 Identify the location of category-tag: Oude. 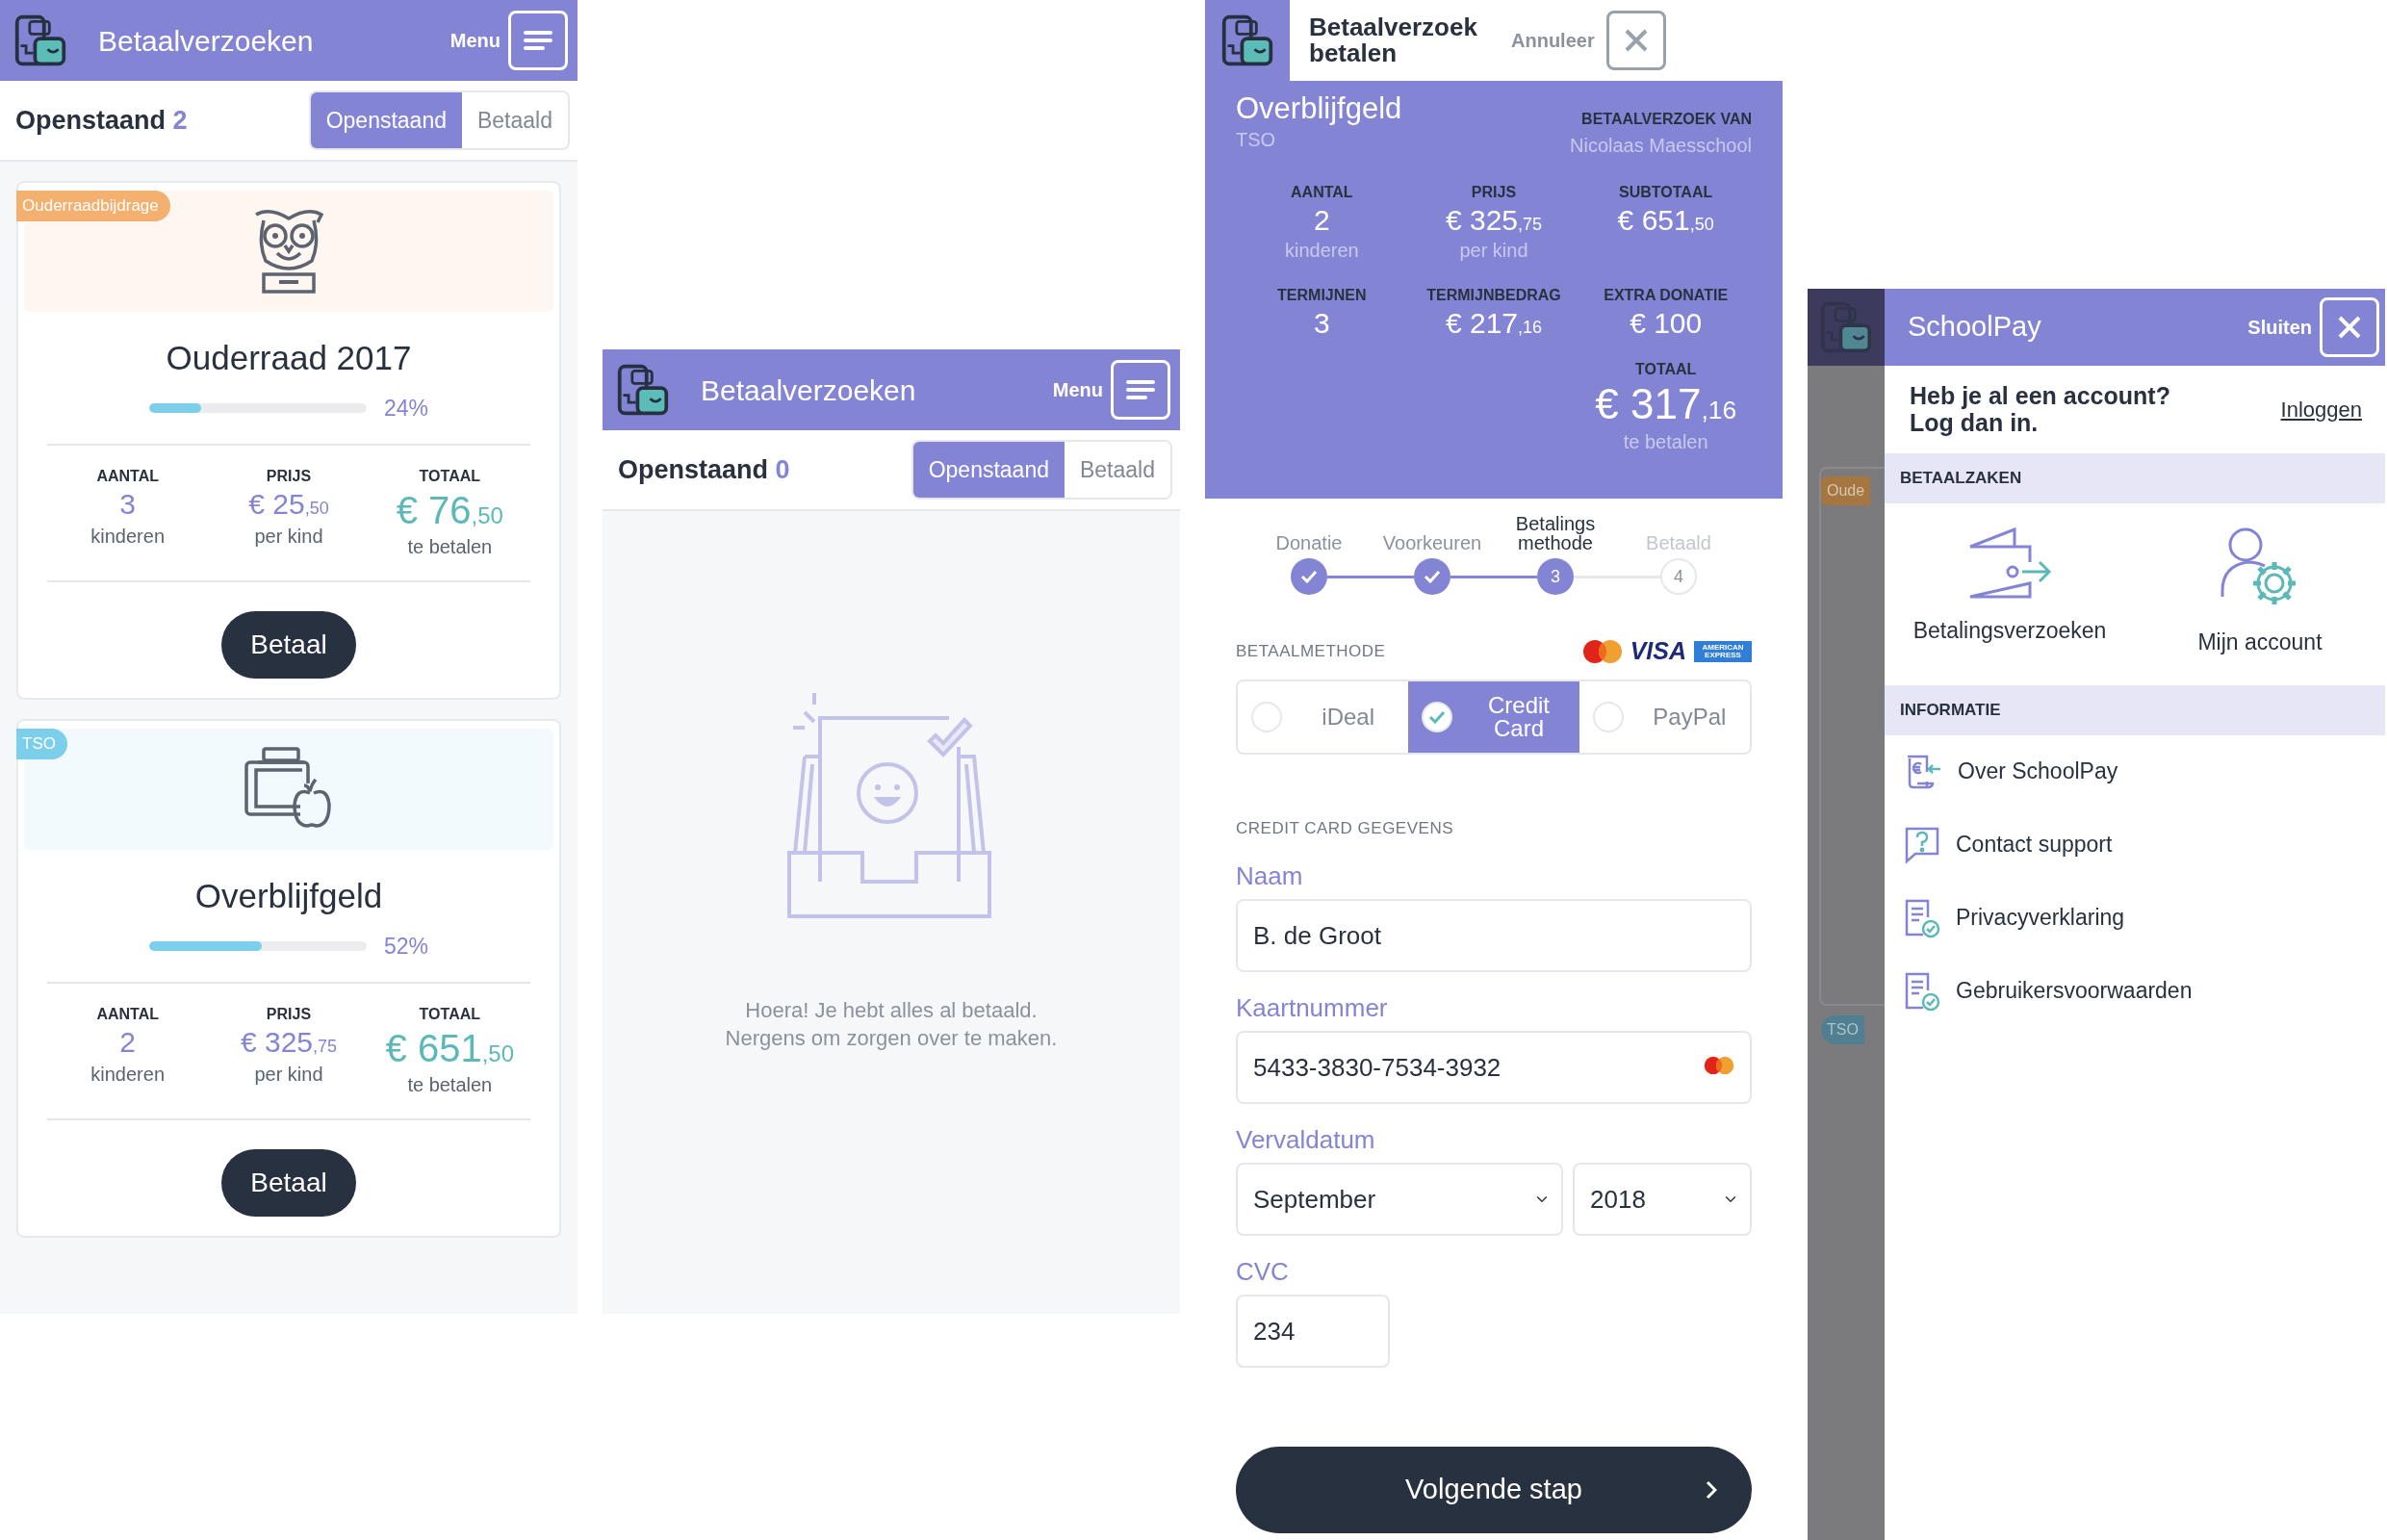
(1846, 490).